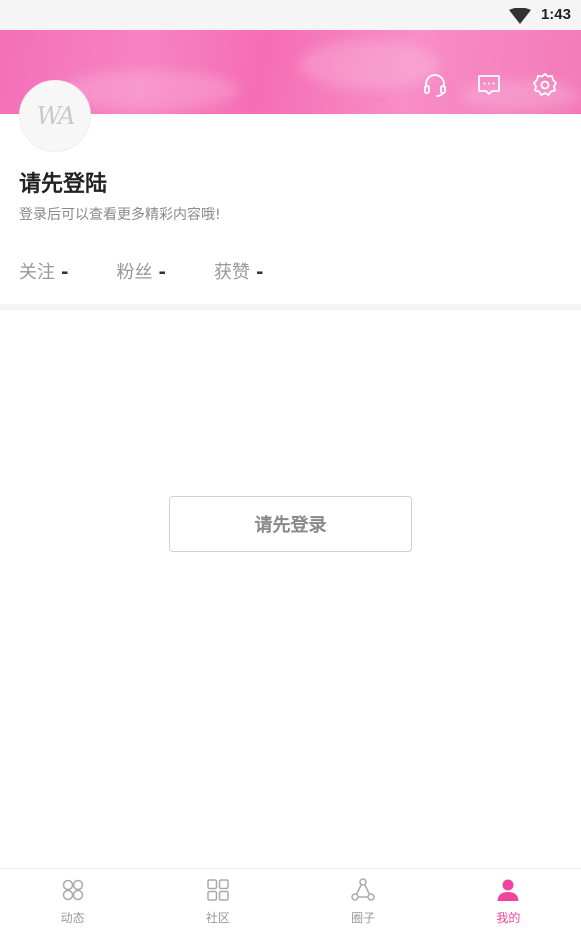  Describe the element at coordinates (63, 182) in the screenshot. I see `page-title: 请先登陆` at that location.